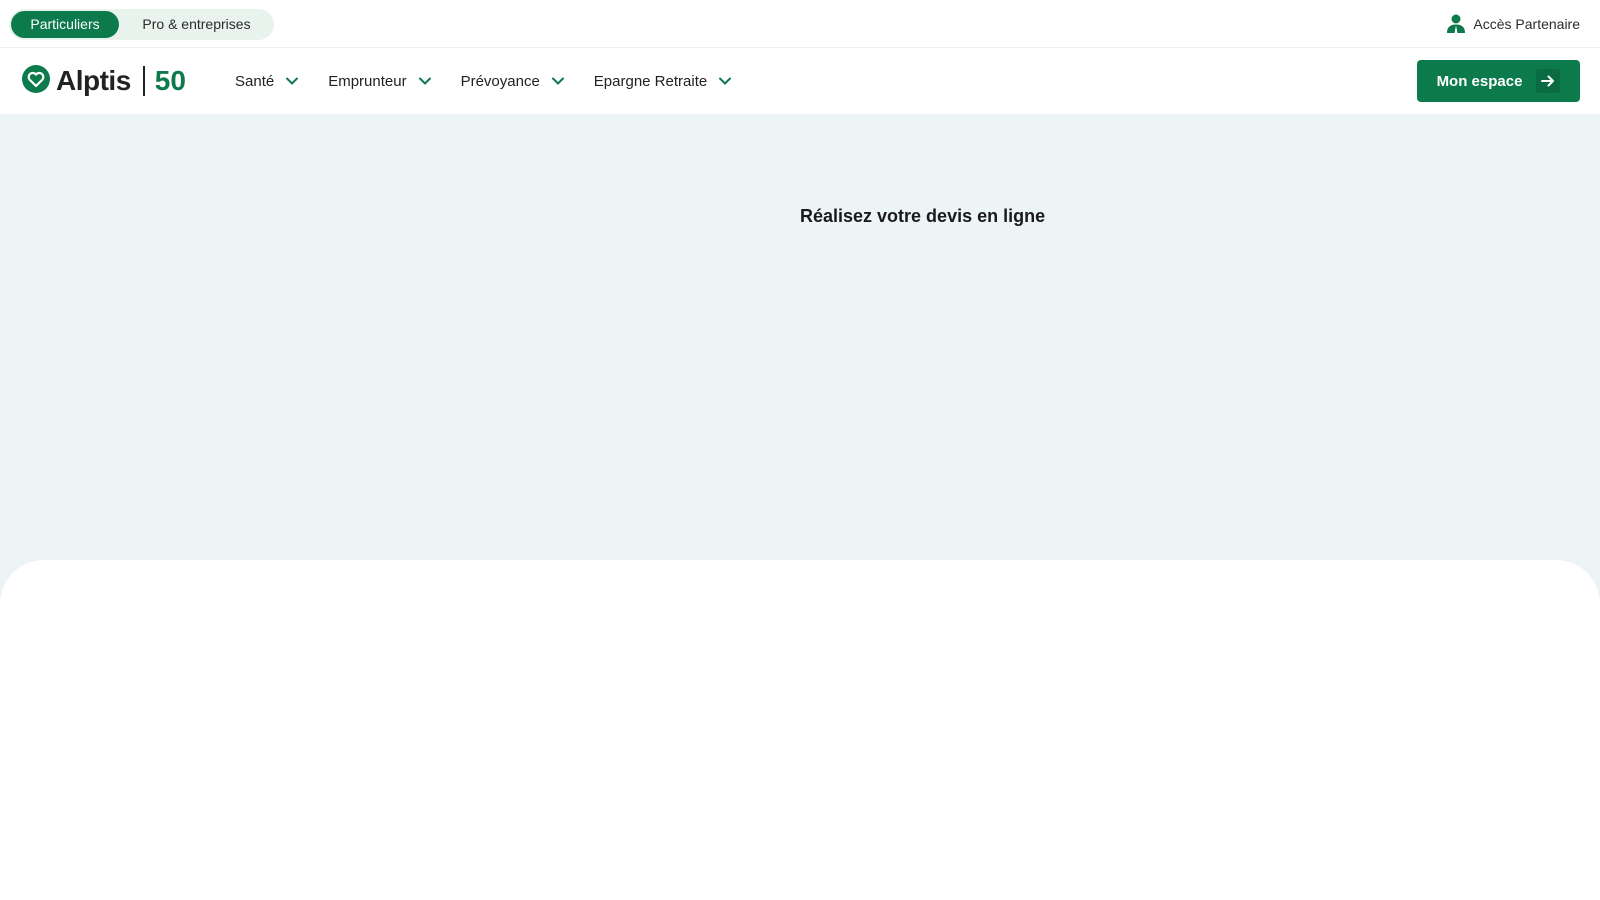 The image size is (1600, 900). Describe the element at coordinates (923, 216) in the screenshot. I see `hero-title: Réalisez votre devis en ligne` at that location.